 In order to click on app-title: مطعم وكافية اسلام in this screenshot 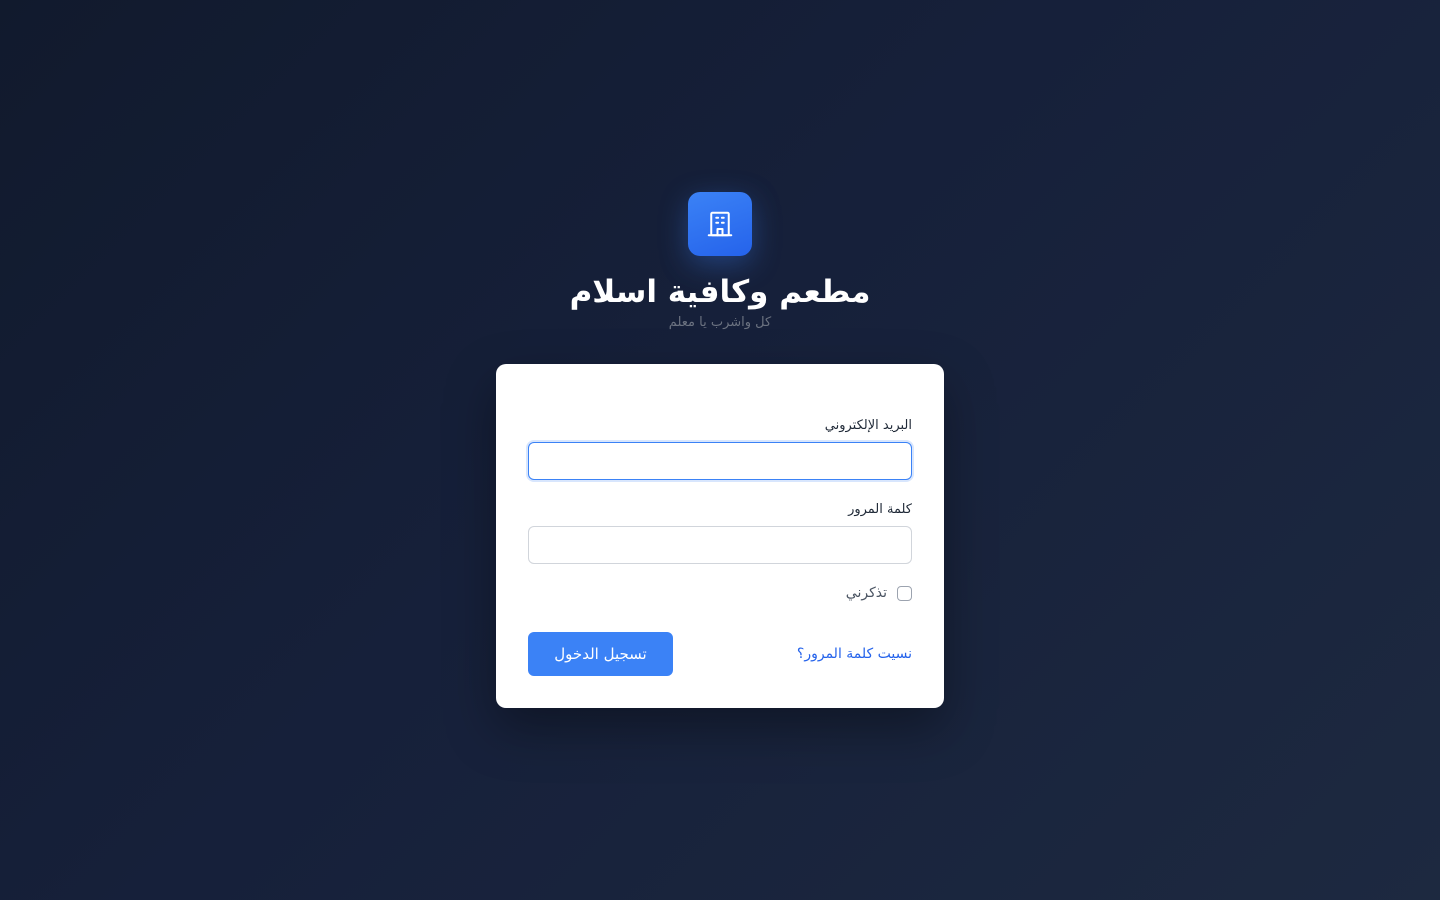, I will do `click(720, 292)`.